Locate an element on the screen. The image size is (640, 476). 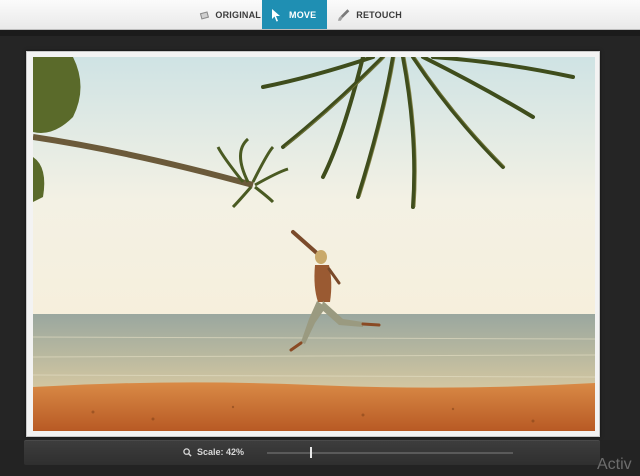
magnifier-icon is located at coordinates (187, 452).